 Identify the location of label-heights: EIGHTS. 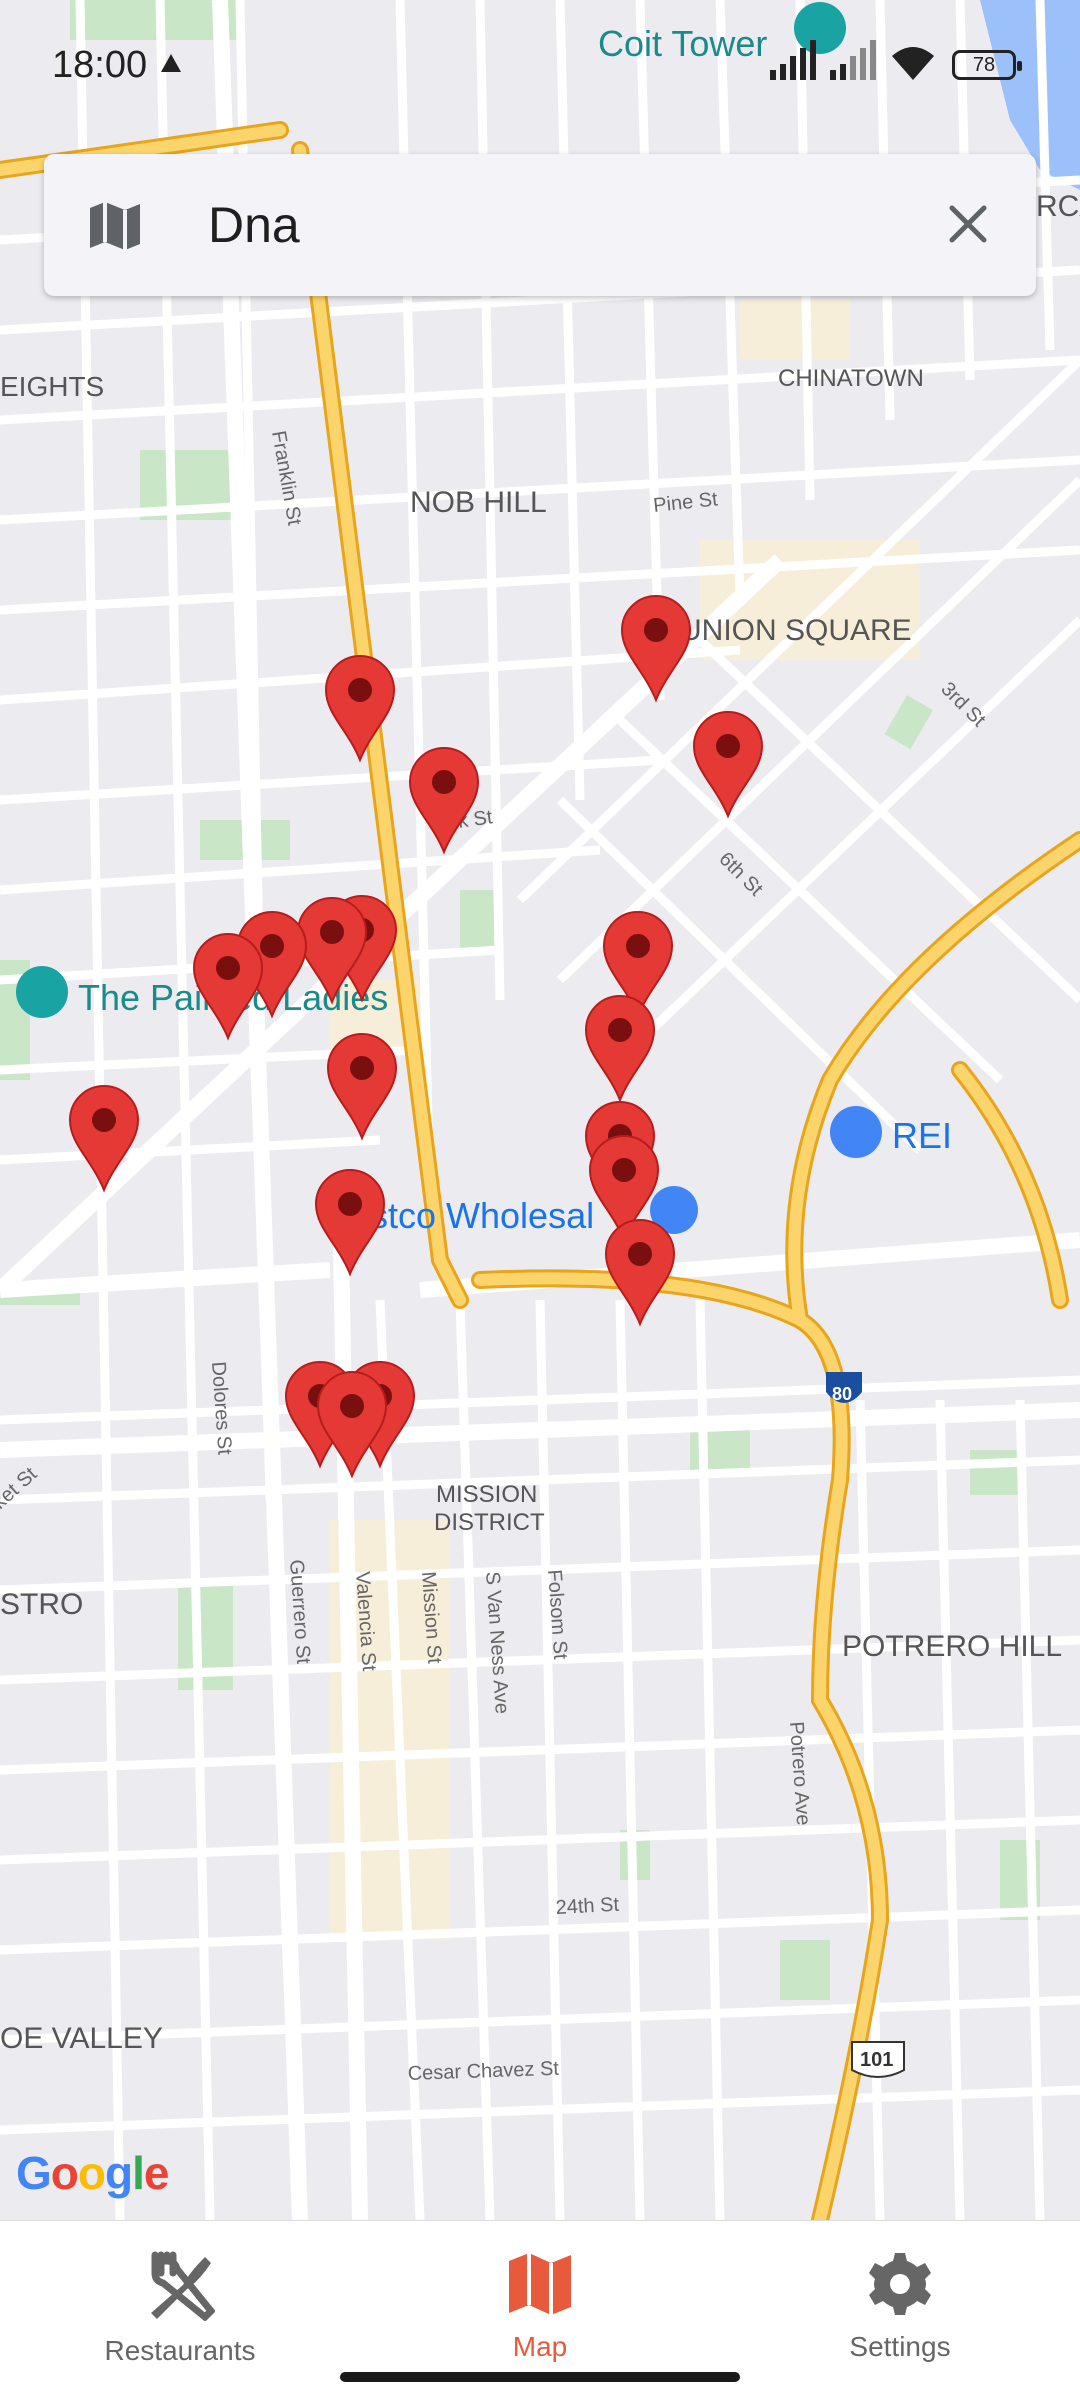
(52, 386).